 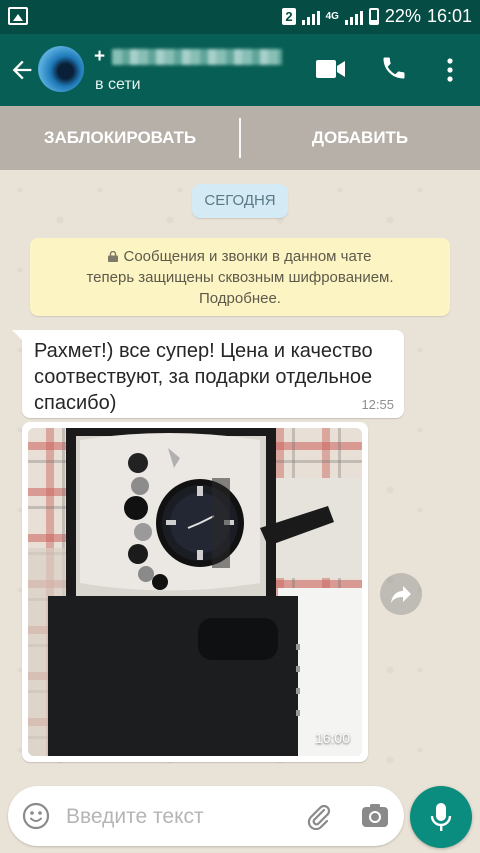 I want to click on contact-name-prefix: +, so click(x=100, y=56).